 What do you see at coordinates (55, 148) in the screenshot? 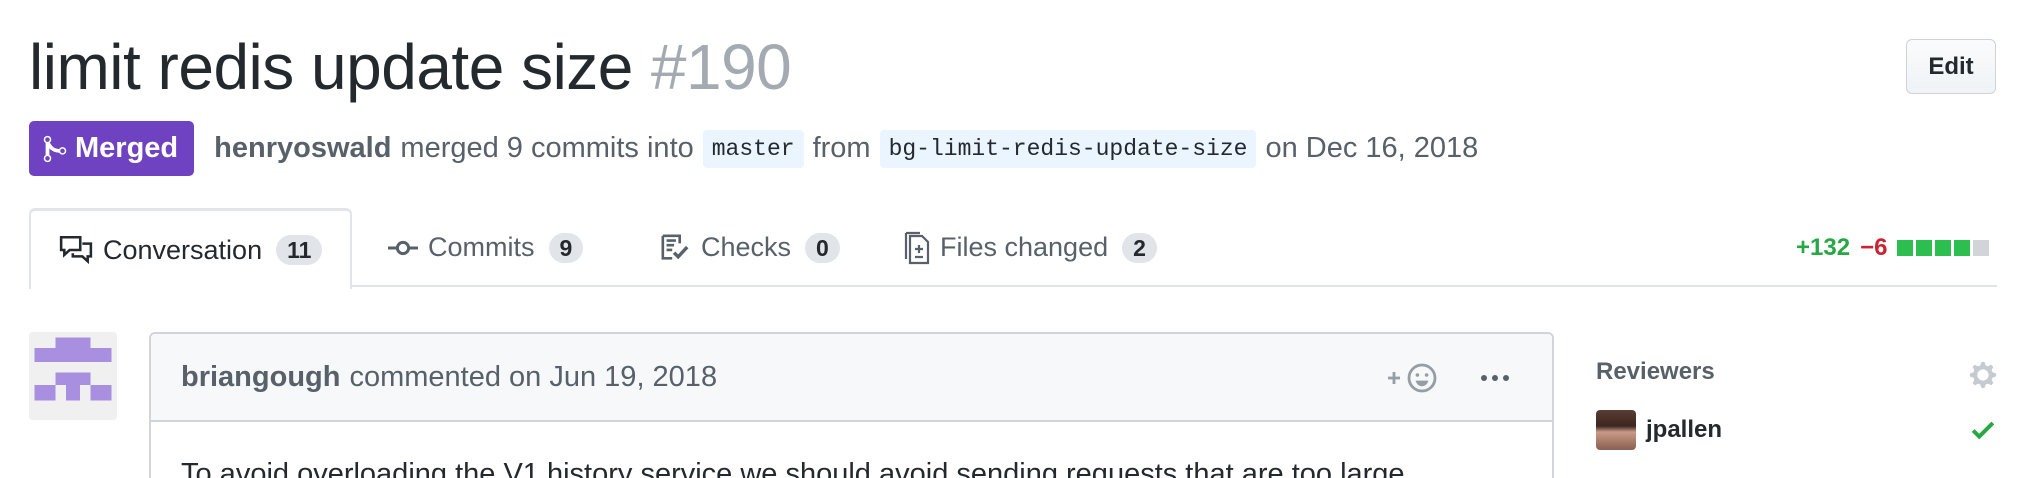
I see `git-merge-icon` at bounding box center [55, 148].